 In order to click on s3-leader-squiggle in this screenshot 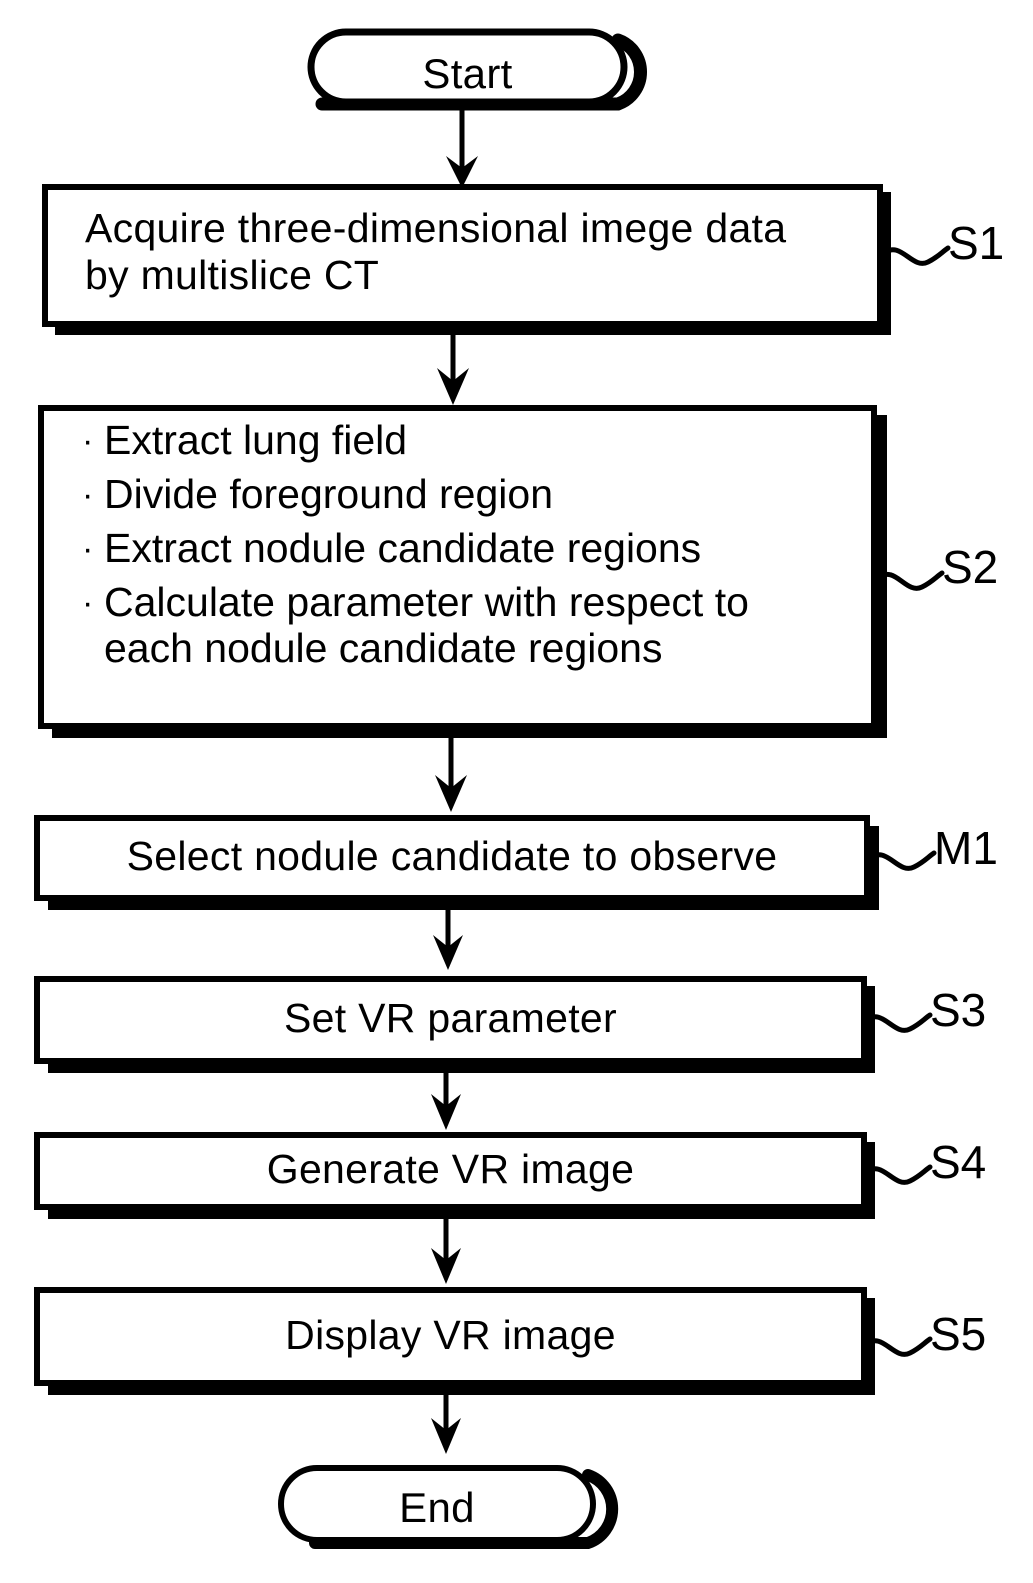, I will do `click(898, 1022)`.